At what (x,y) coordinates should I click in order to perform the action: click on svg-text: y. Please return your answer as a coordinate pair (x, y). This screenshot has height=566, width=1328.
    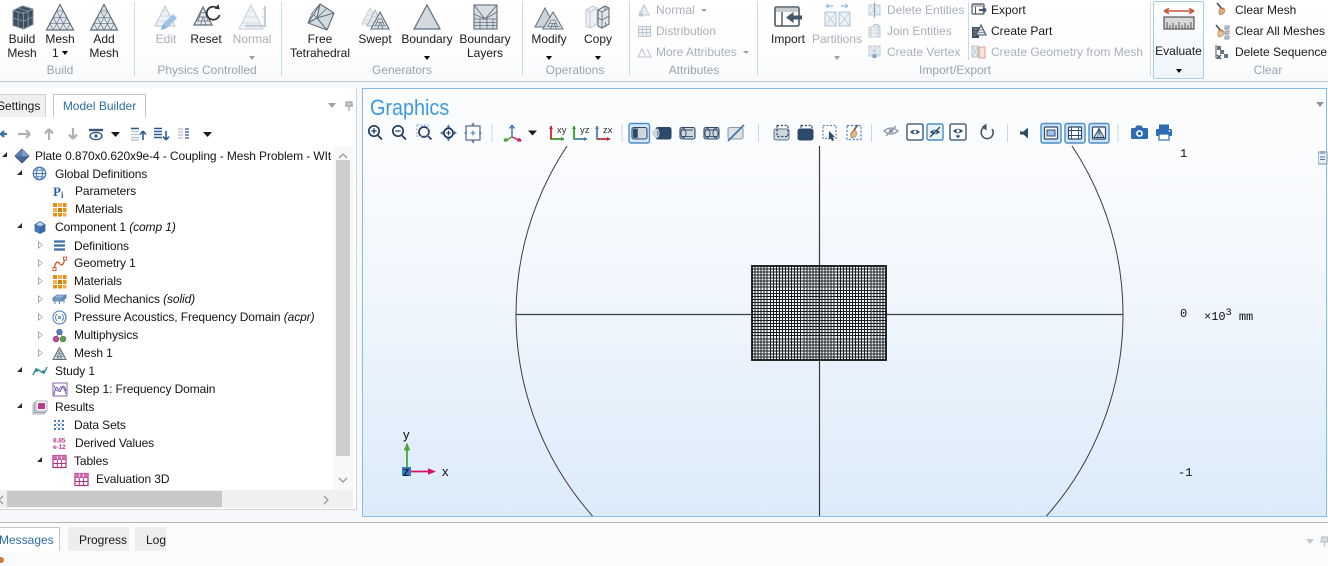
    Looking at the image, I should click on (406, 434).